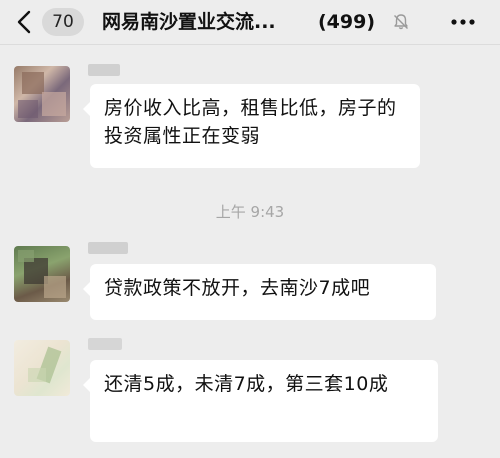 The height and width of the screenshot is (458, 500). I want to click on chat-header: 70 网易南沙置业交流... (499), so click(250, 22).